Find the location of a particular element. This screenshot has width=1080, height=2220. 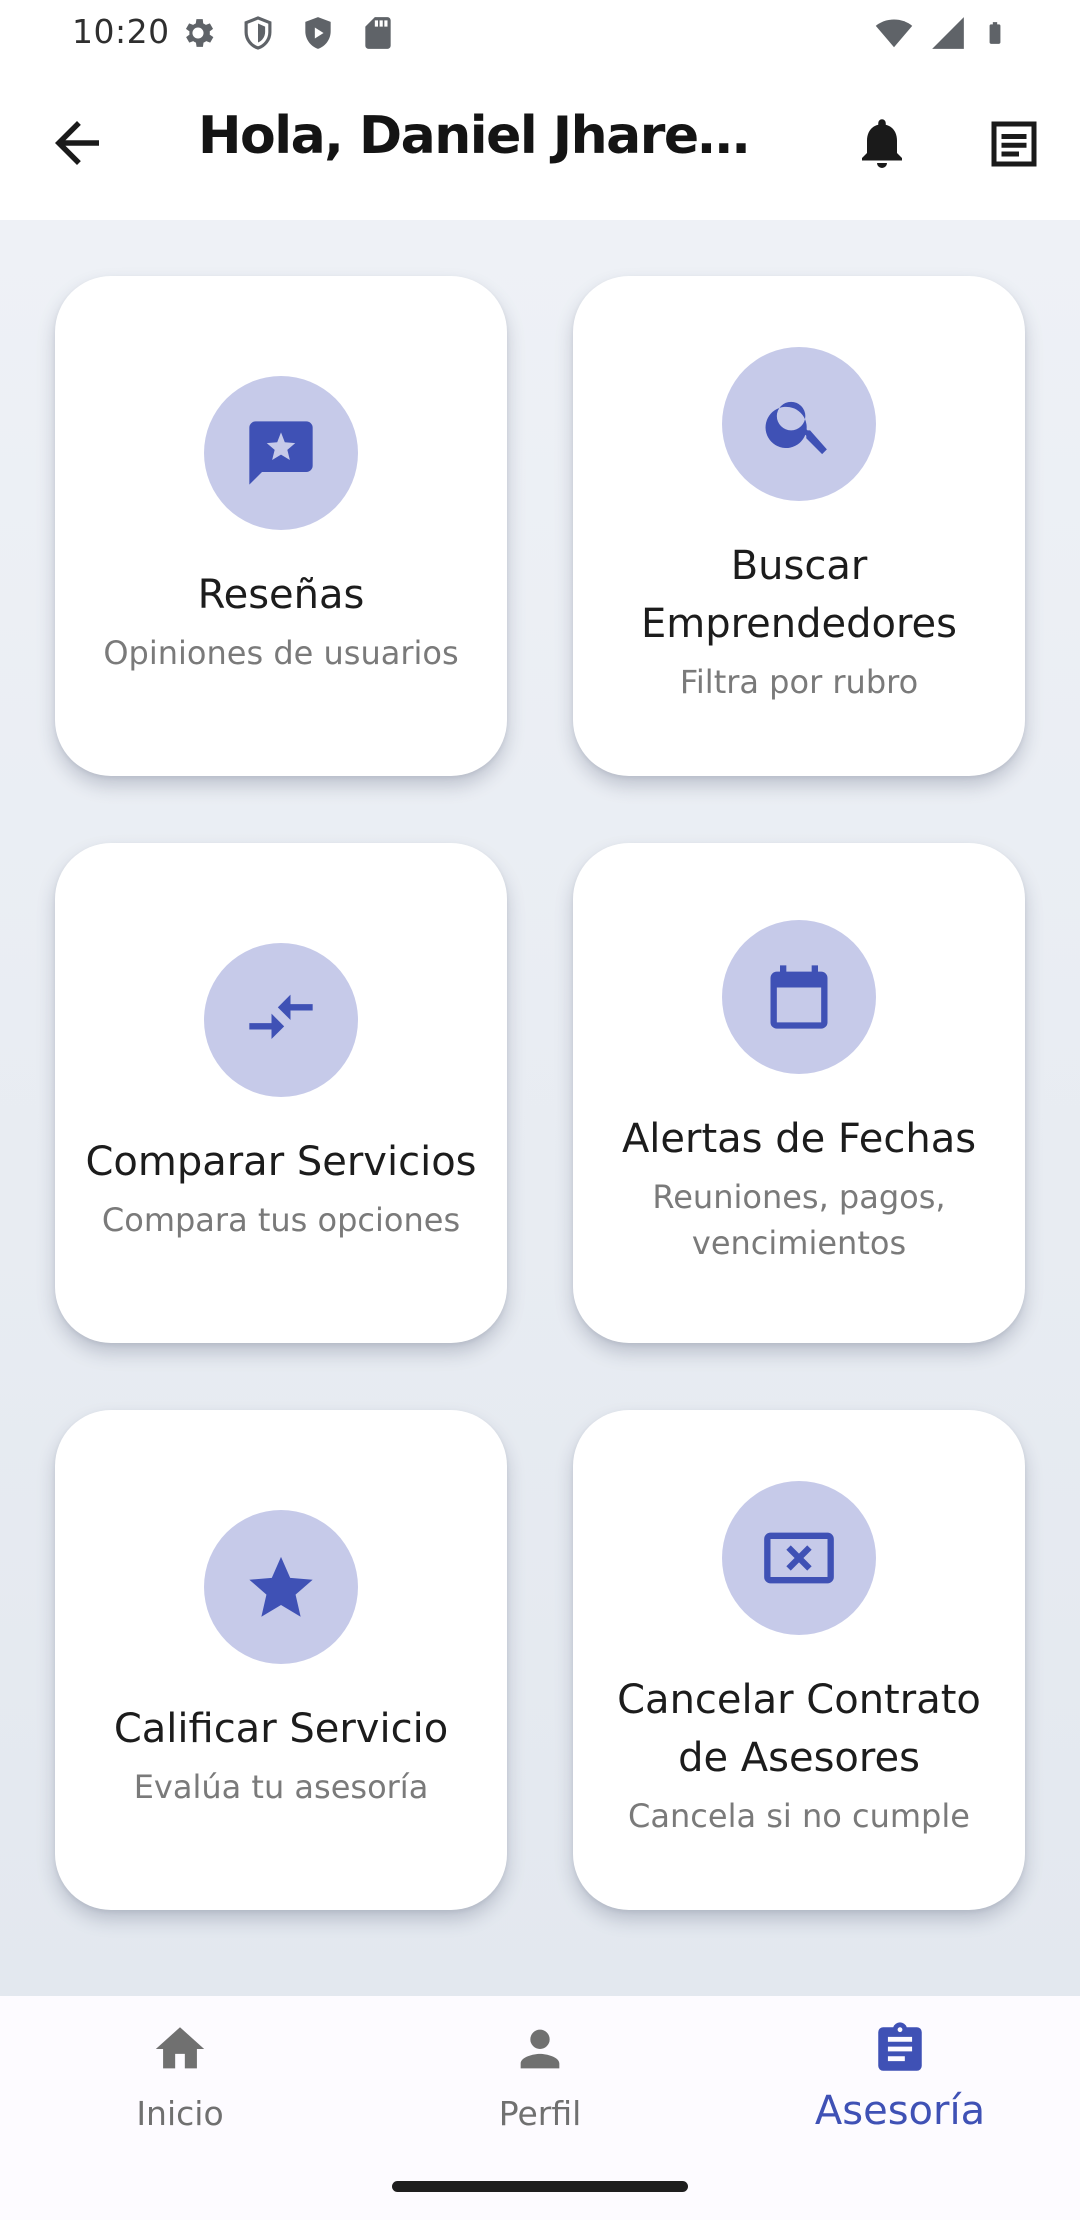

status-time: 10:20 is located at coordinates (121, 31).